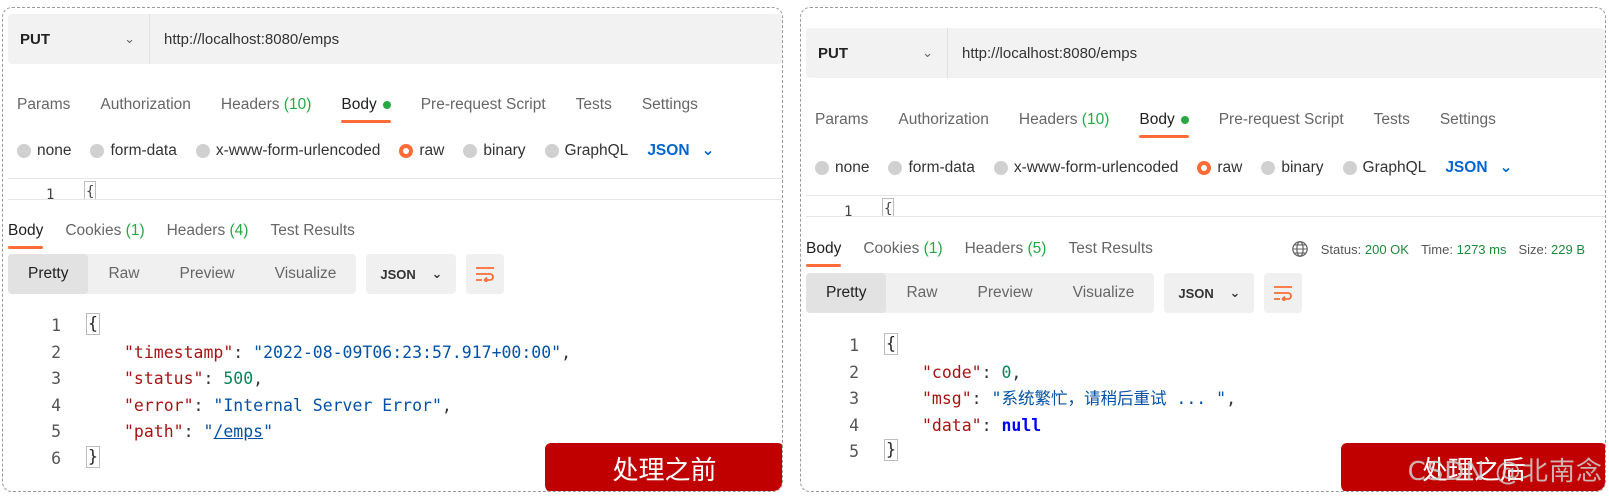  What do you see at coordinates (596, 150) in the screenshot?
I see `body-type-label: GraphQL` at bounding box center [596, 150].